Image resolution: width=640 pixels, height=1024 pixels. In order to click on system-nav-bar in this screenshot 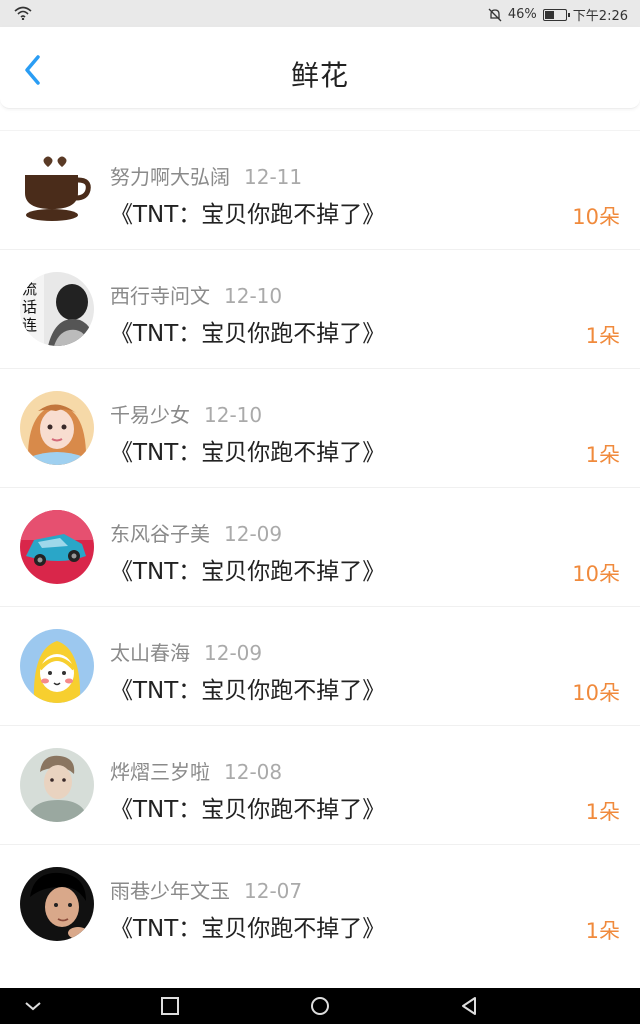, I will do `click(320, 1006)`.